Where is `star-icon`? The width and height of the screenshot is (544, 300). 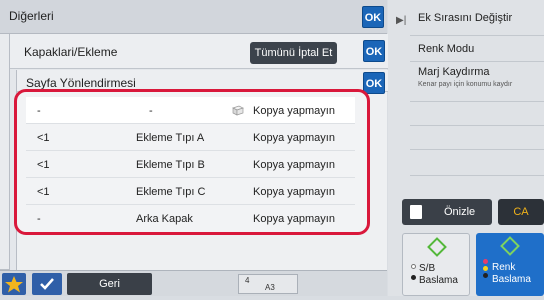 star-icon is located at coordinates (14, 284).